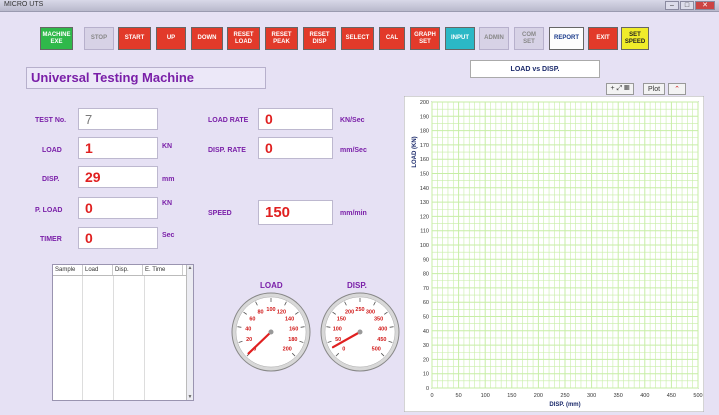  What do you see at coordinates (24, 4) in the screenshot?
I see `window-title: MICRO UTS` at bounding box center [24, 4].